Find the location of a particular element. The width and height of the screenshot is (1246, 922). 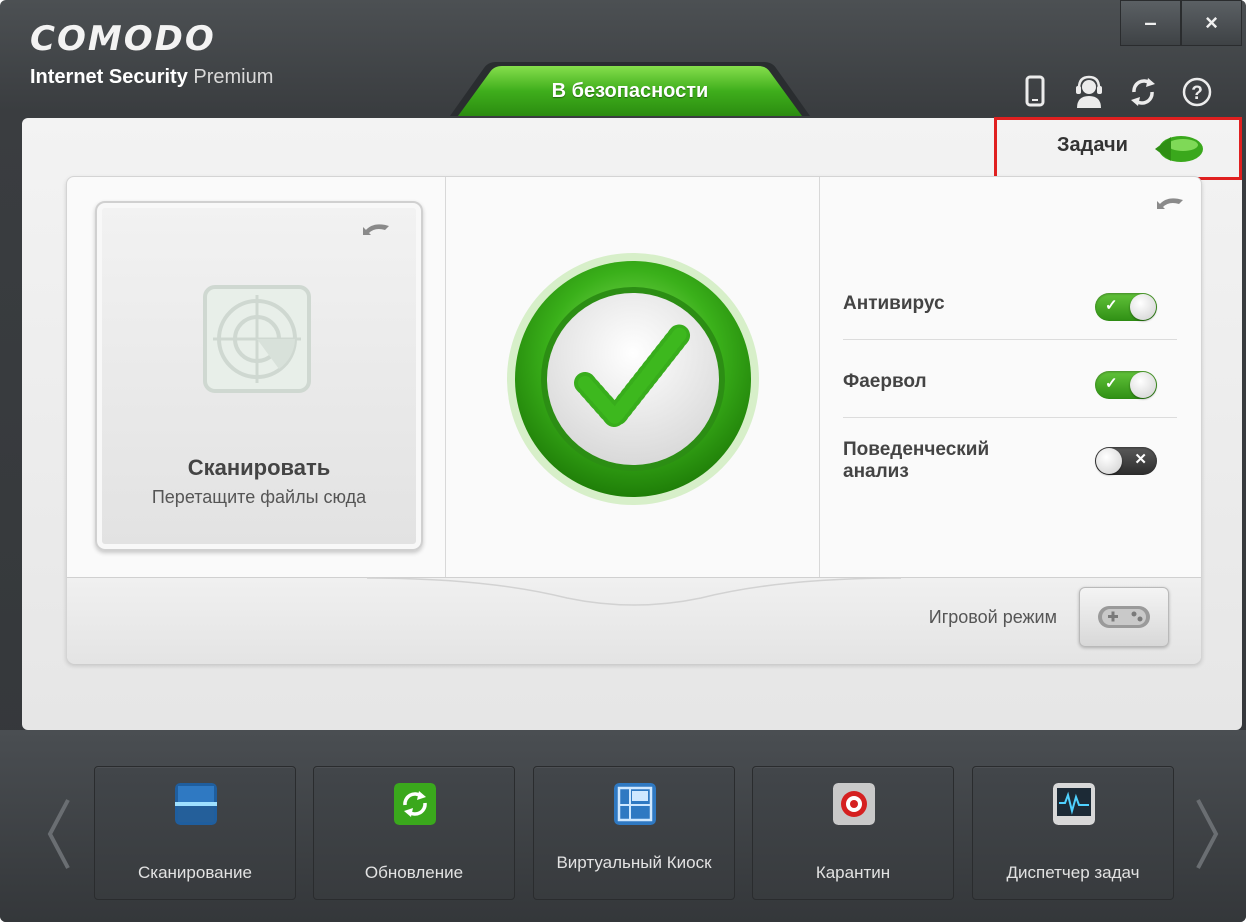

help-icon: ? is located at coordinates (1197, 92).